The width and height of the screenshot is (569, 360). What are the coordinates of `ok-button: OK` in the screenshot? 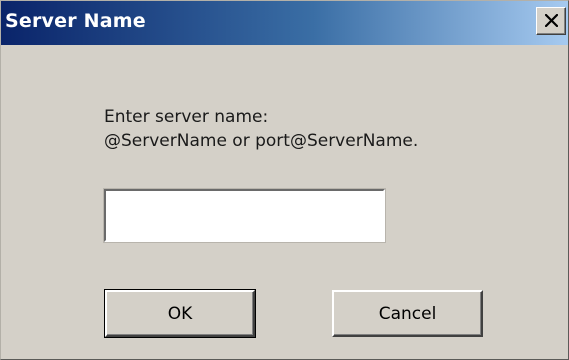 It's located at (180, 313).